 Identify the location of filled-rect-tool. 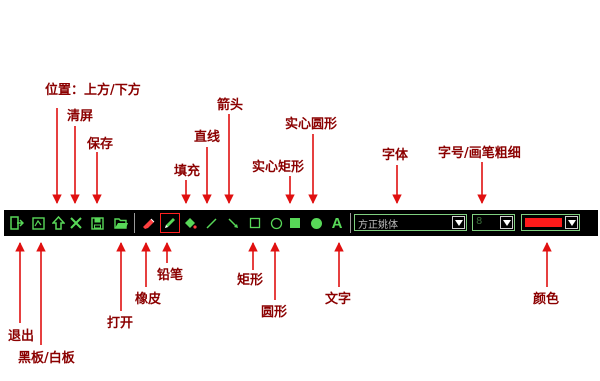
(295, 223).